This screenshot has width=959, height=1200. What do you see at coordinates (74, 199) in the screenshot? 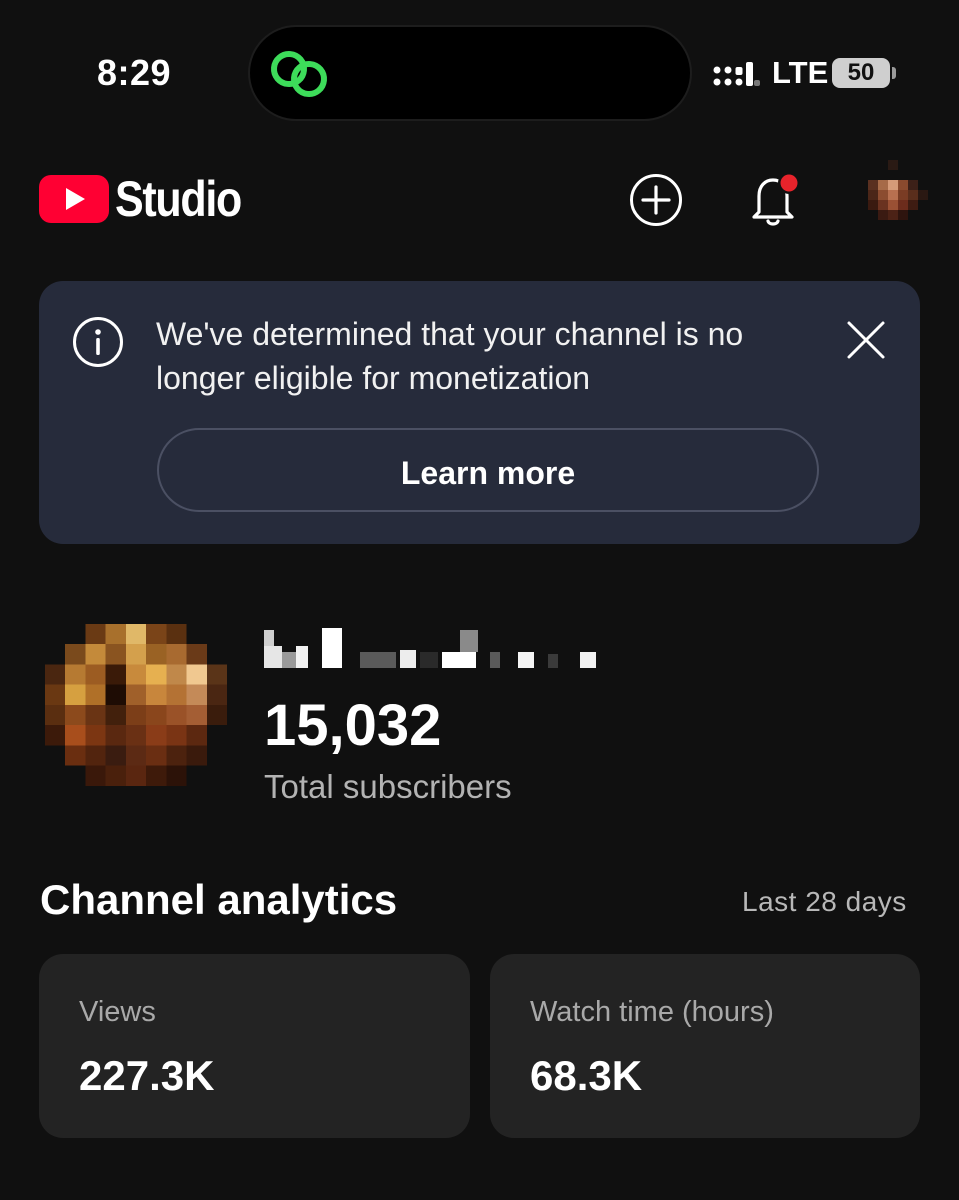
I see `youtube-play-icon` at bounding box center [74, 199].